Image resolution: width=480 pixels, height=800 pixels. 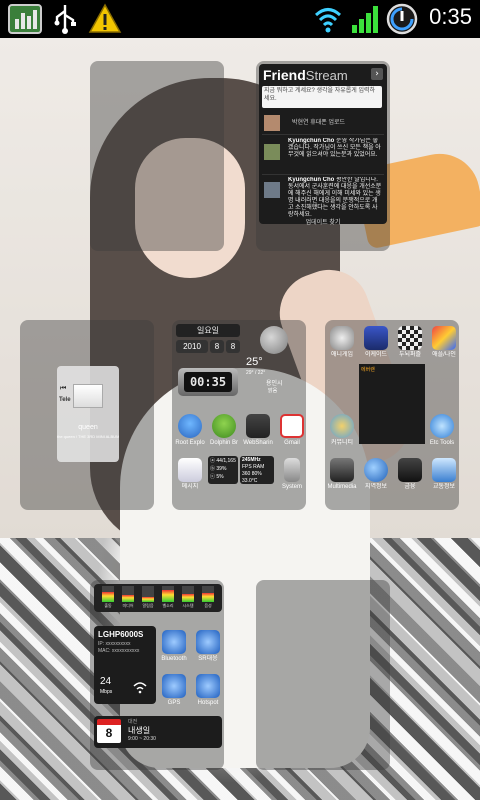 What do you see at coordinates (142, 739) in the screenshot?
I see `agenda-time: 9:00 ~ 20:30` at bounding box center [142, 739].